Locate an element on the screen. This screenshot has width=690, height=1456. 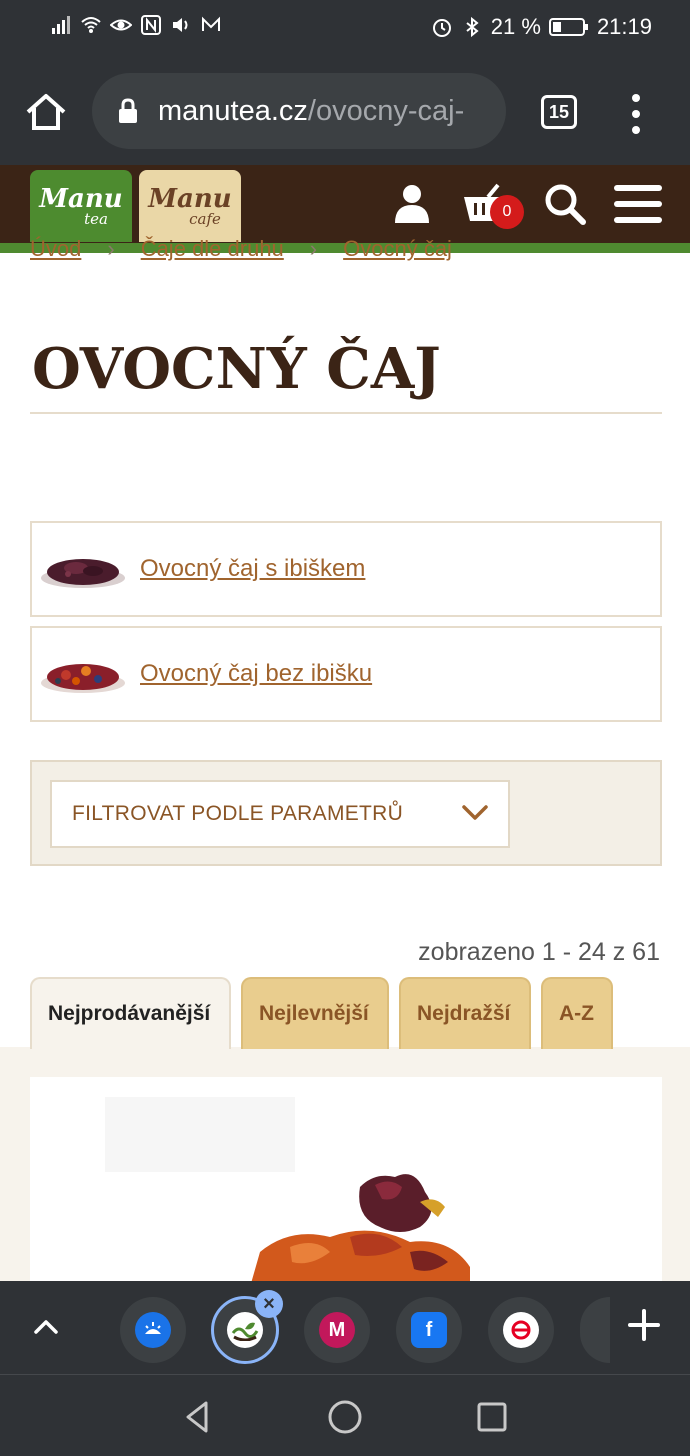
product-card is located at coordinates (346, 1182).